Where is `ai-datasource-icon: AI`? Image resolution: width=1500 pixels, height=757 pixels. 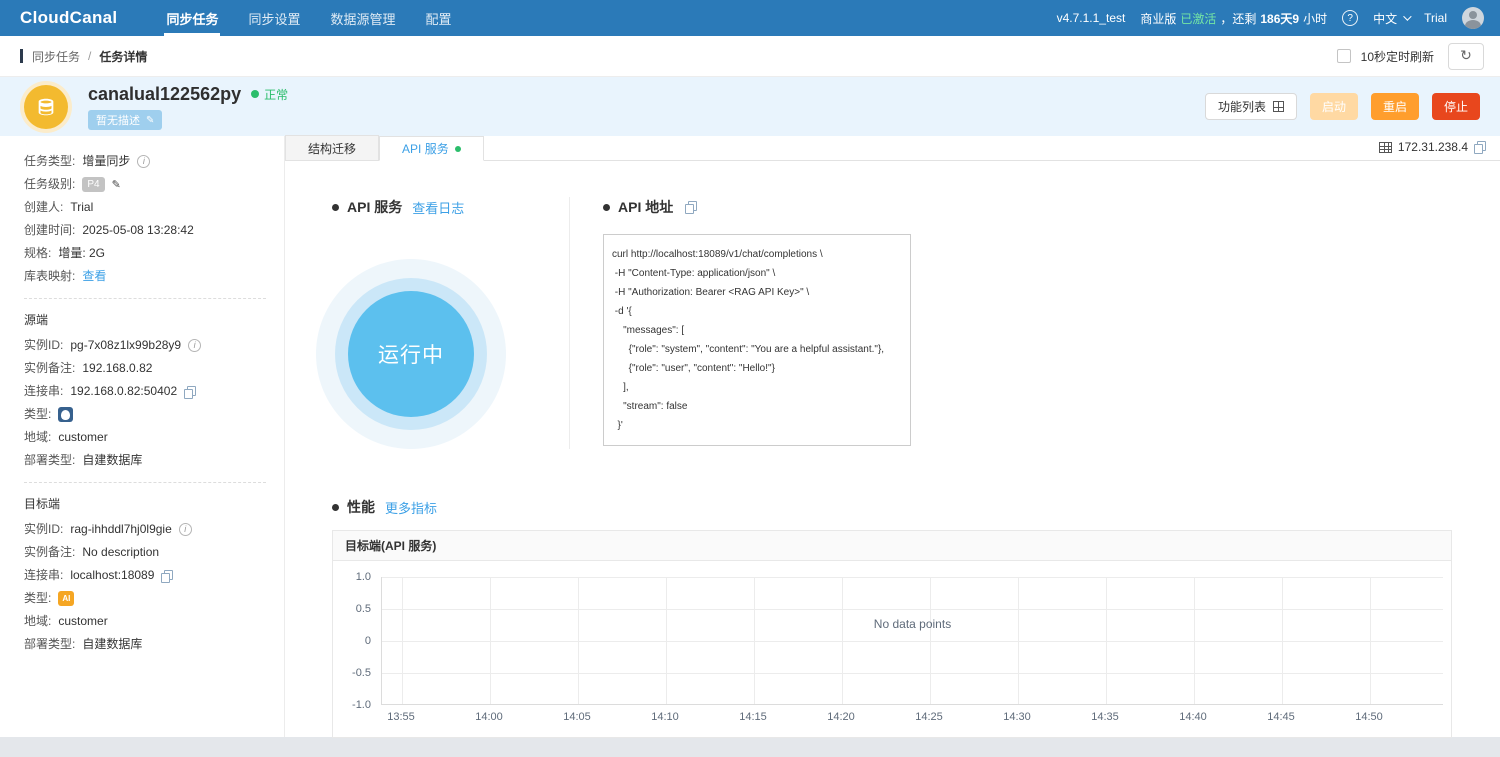 ai-datasource-icon: AI is located at coordinates (66, 598).